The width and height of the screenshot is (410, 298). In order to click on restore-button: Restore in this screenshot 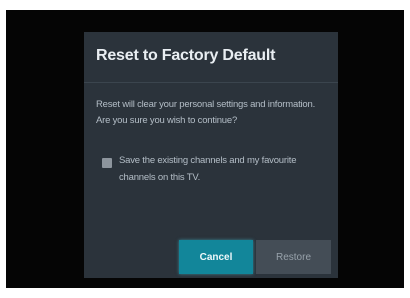, I will do `click(293, 257)`.